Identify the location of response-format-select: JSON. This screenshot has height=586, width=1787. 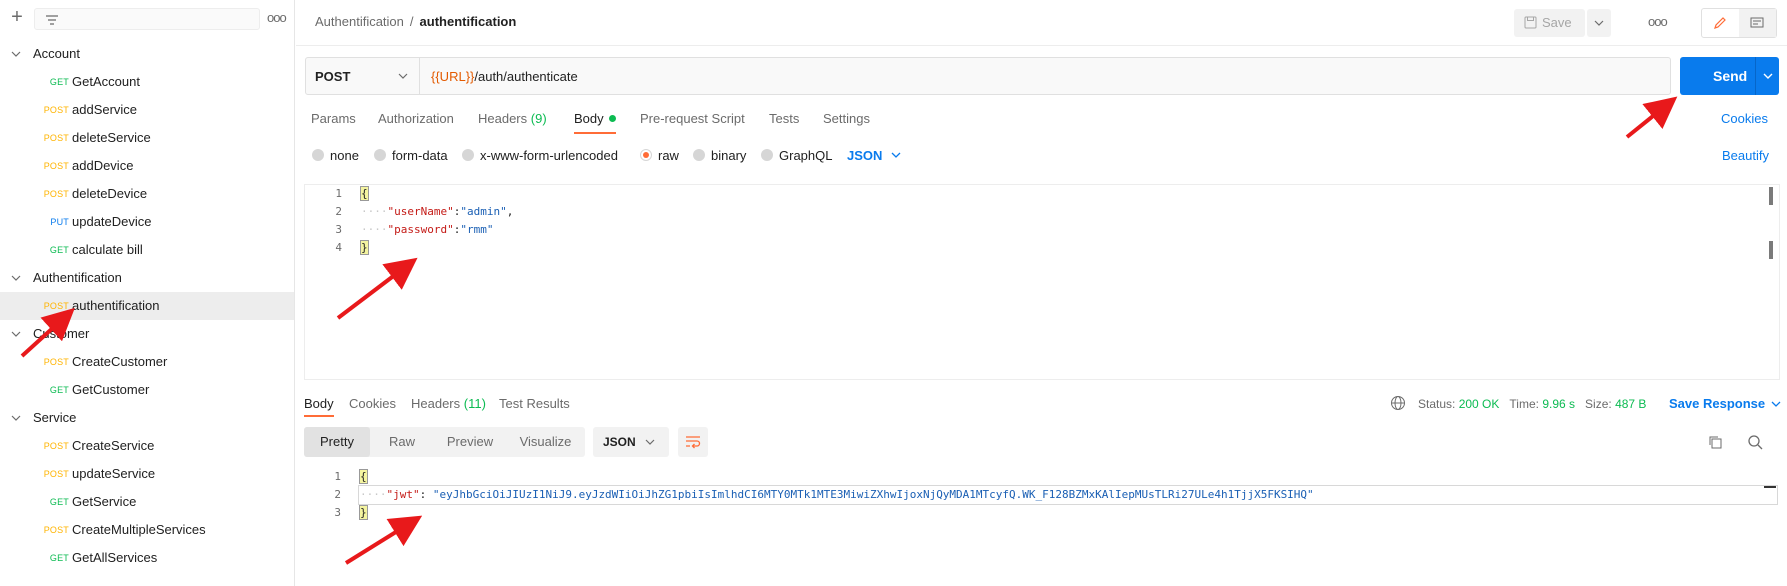
(631, 442).